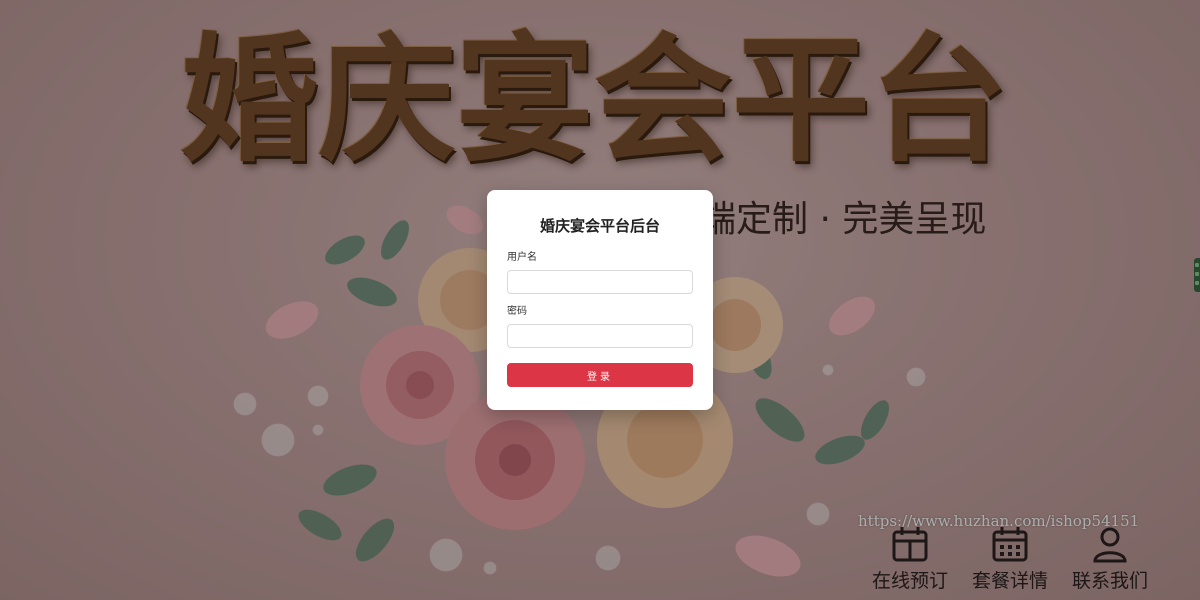 The width and height of the screenshot is (1200, 600). I want to click on password-input, so click(600, 336).